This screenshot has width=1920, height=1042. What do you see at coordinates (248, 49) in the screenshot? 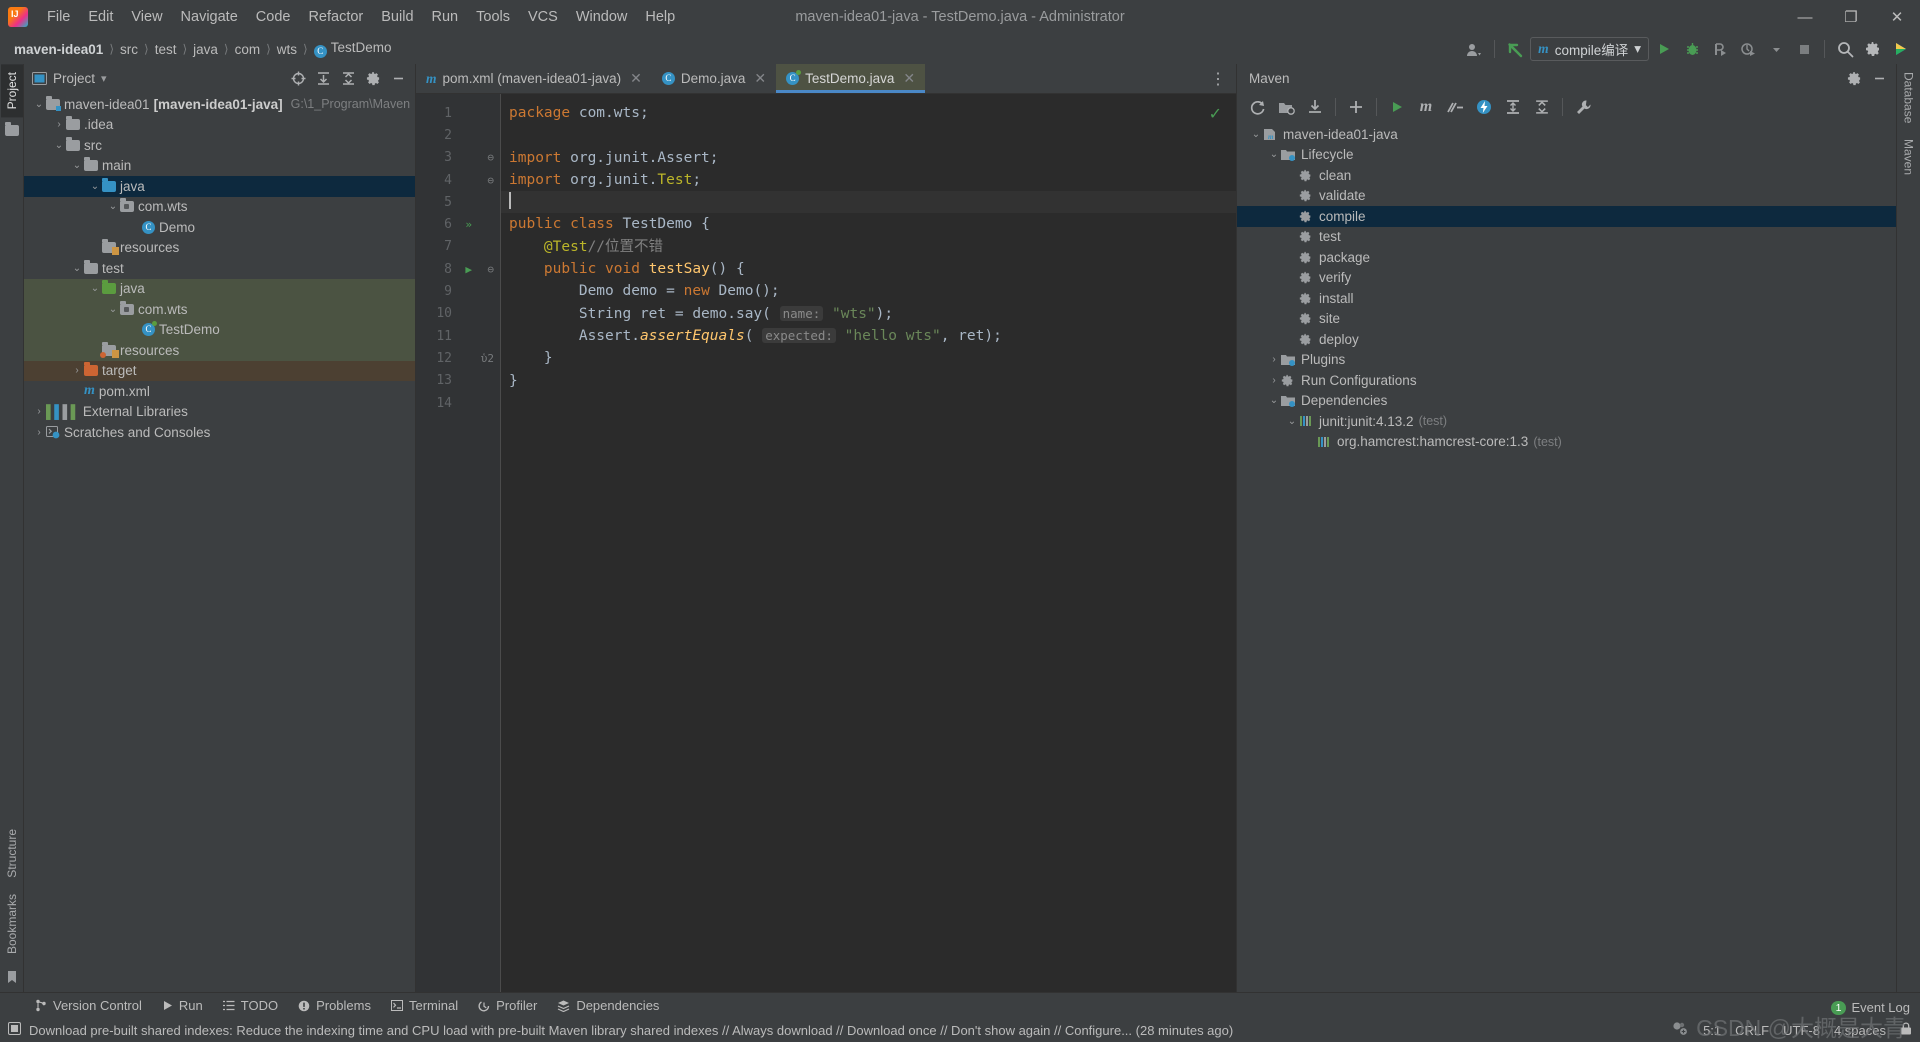
I see `breadcrumb-item-com: com` at bounding box center [248, 49].